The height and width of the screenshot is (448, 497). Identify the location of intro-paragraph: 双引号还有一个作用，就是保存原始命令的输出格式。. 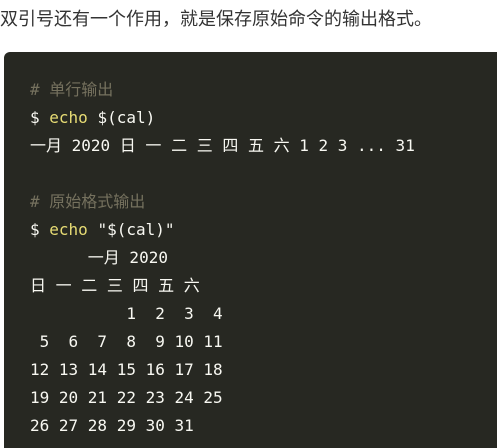
(216, 19).